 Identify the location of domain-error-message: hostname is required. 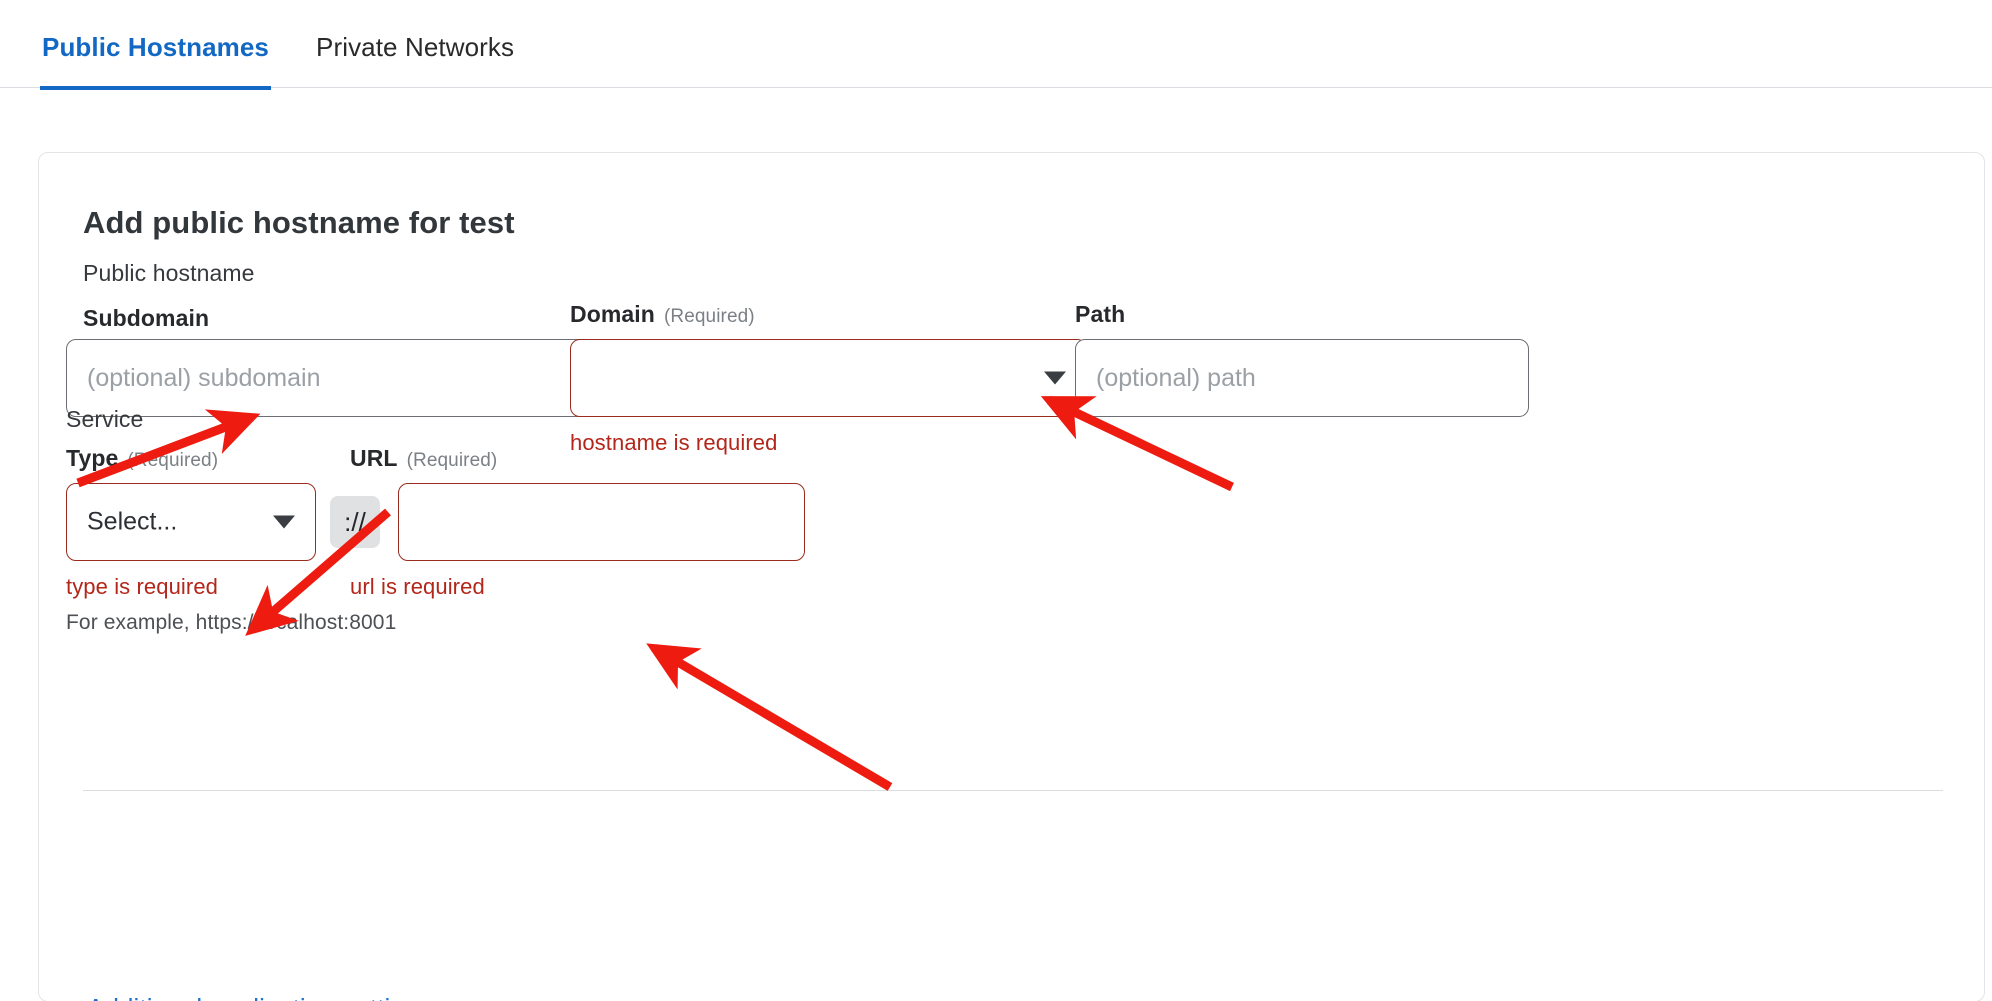
(674, 442).